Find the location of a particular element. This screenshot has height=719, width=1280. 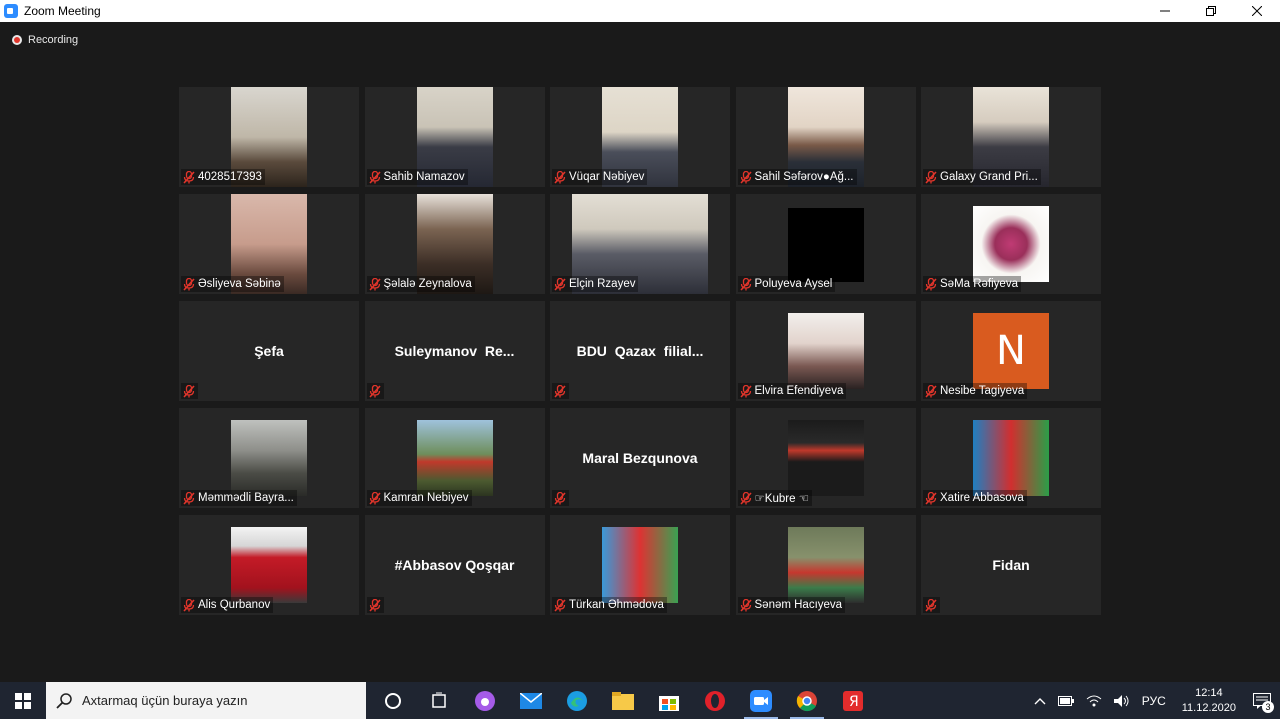

participant-tile: N Nesibe Tagiyeva is located at coordinates (1011, 351).